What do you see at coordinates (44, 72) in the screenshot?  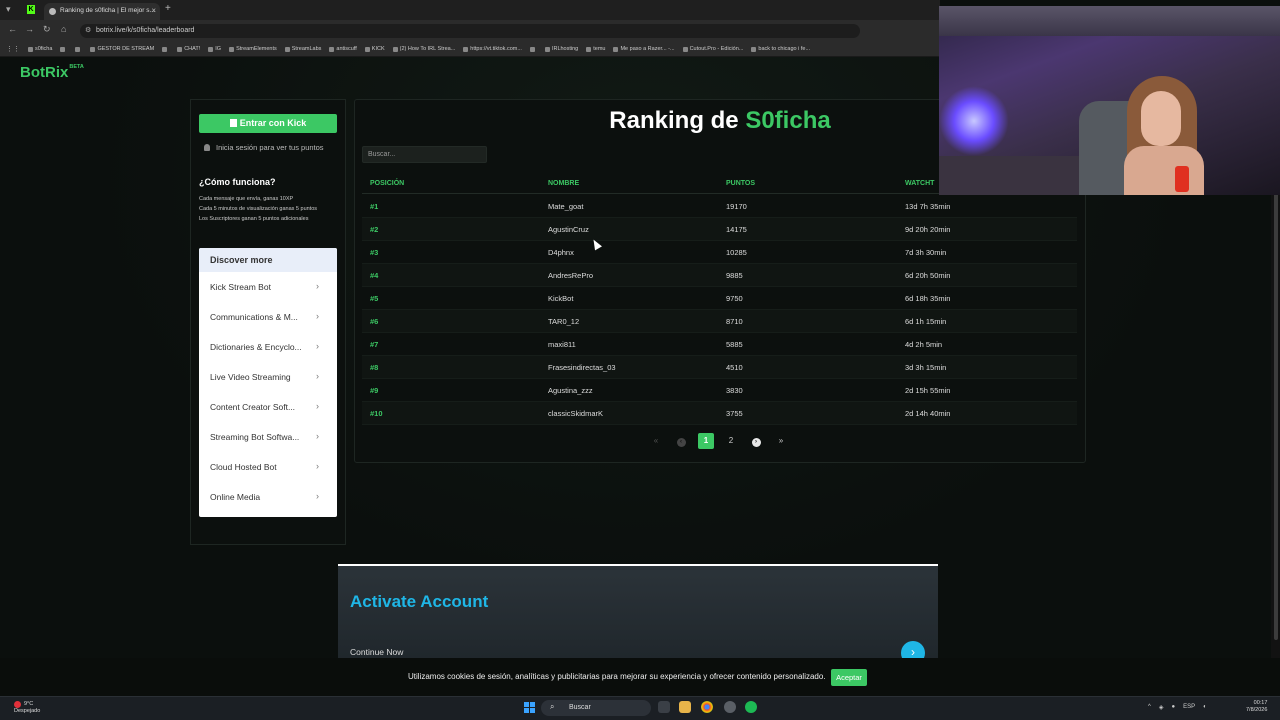 I see `logo-text: BotRix` at bounding box center [44, 72].